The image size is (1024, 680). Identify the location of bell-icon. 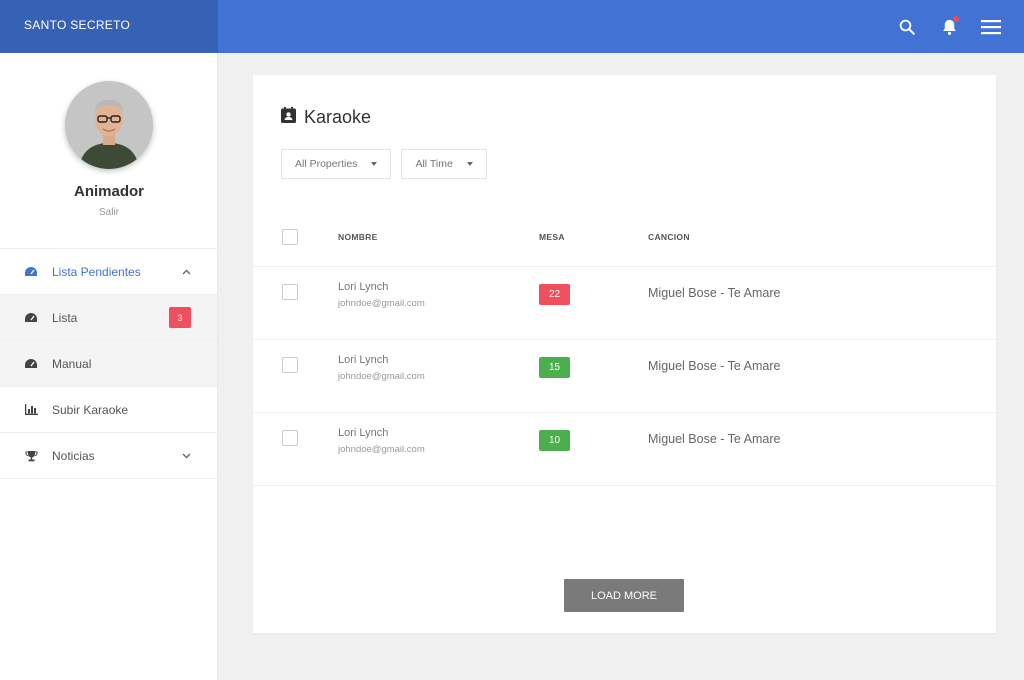
(949, 26).